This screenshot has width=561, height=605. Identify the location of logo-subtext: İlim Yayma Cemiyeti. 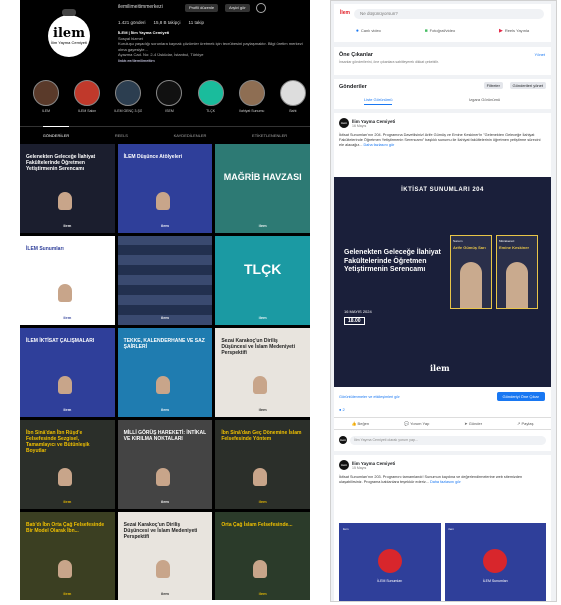
(69, 42).